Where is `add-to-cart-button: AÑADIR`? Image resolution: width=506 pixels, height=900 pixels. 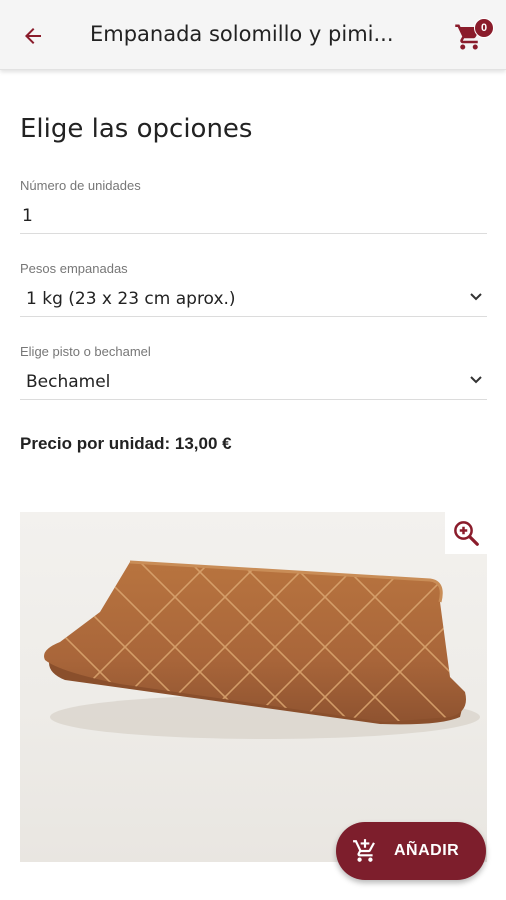
add-to-cart-button: AÑADIR is located at coordinates (411, 851).